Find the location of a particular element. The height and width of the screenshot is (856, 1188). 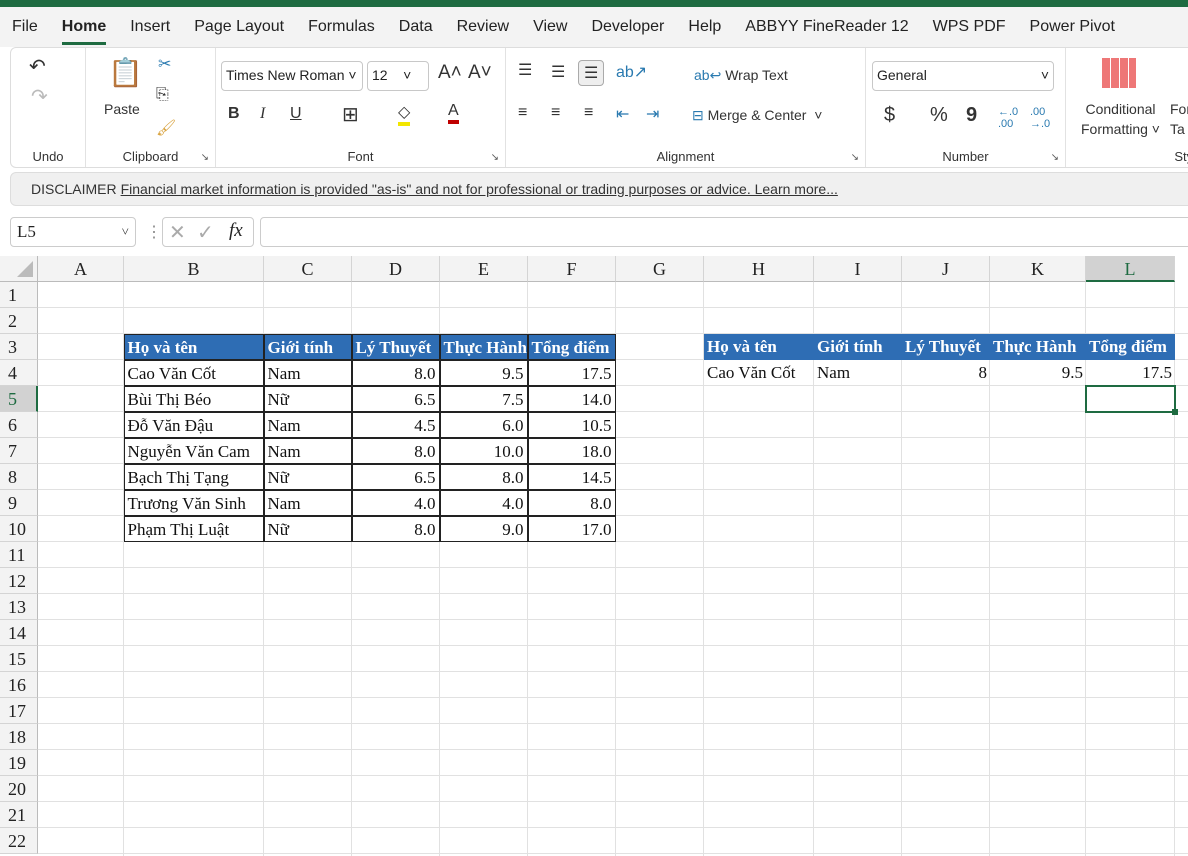

row-header-1: 1 is located at coordinates (19, 295).